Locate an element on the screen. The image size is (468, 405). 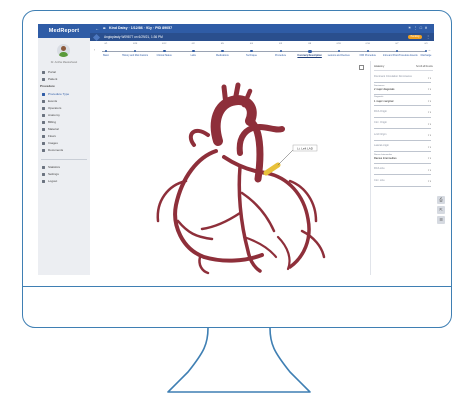
field-label: Ramus Intermedius is located at coordinates (383, 154).